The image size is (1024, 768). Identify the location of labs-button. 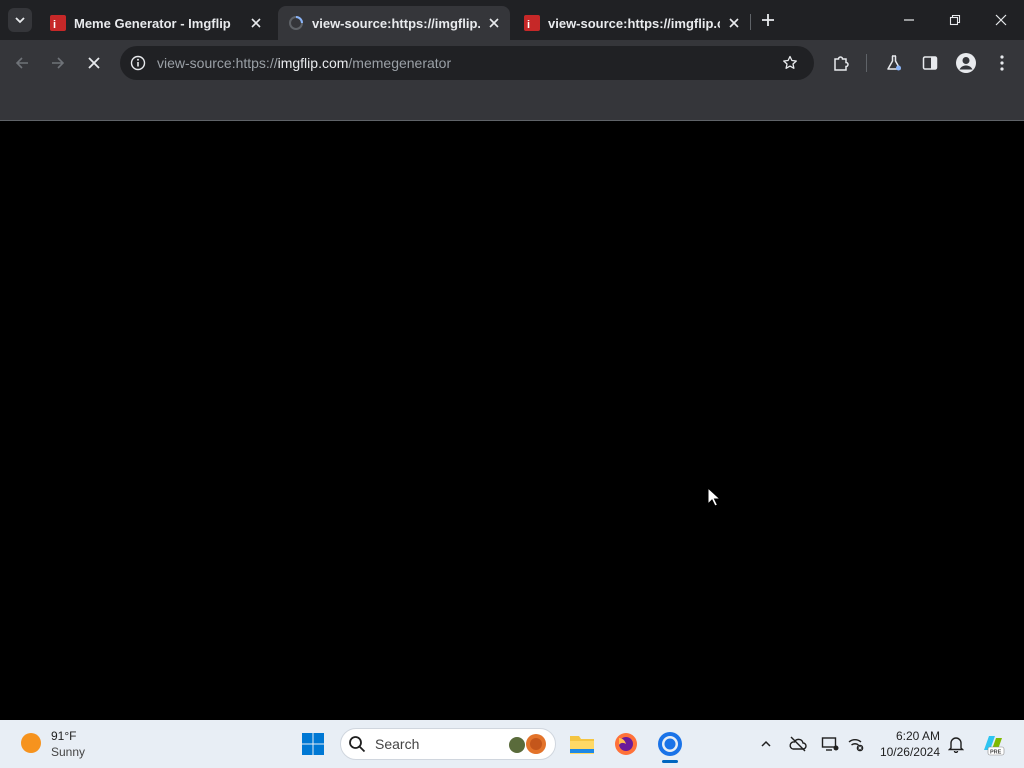
(894, 63).